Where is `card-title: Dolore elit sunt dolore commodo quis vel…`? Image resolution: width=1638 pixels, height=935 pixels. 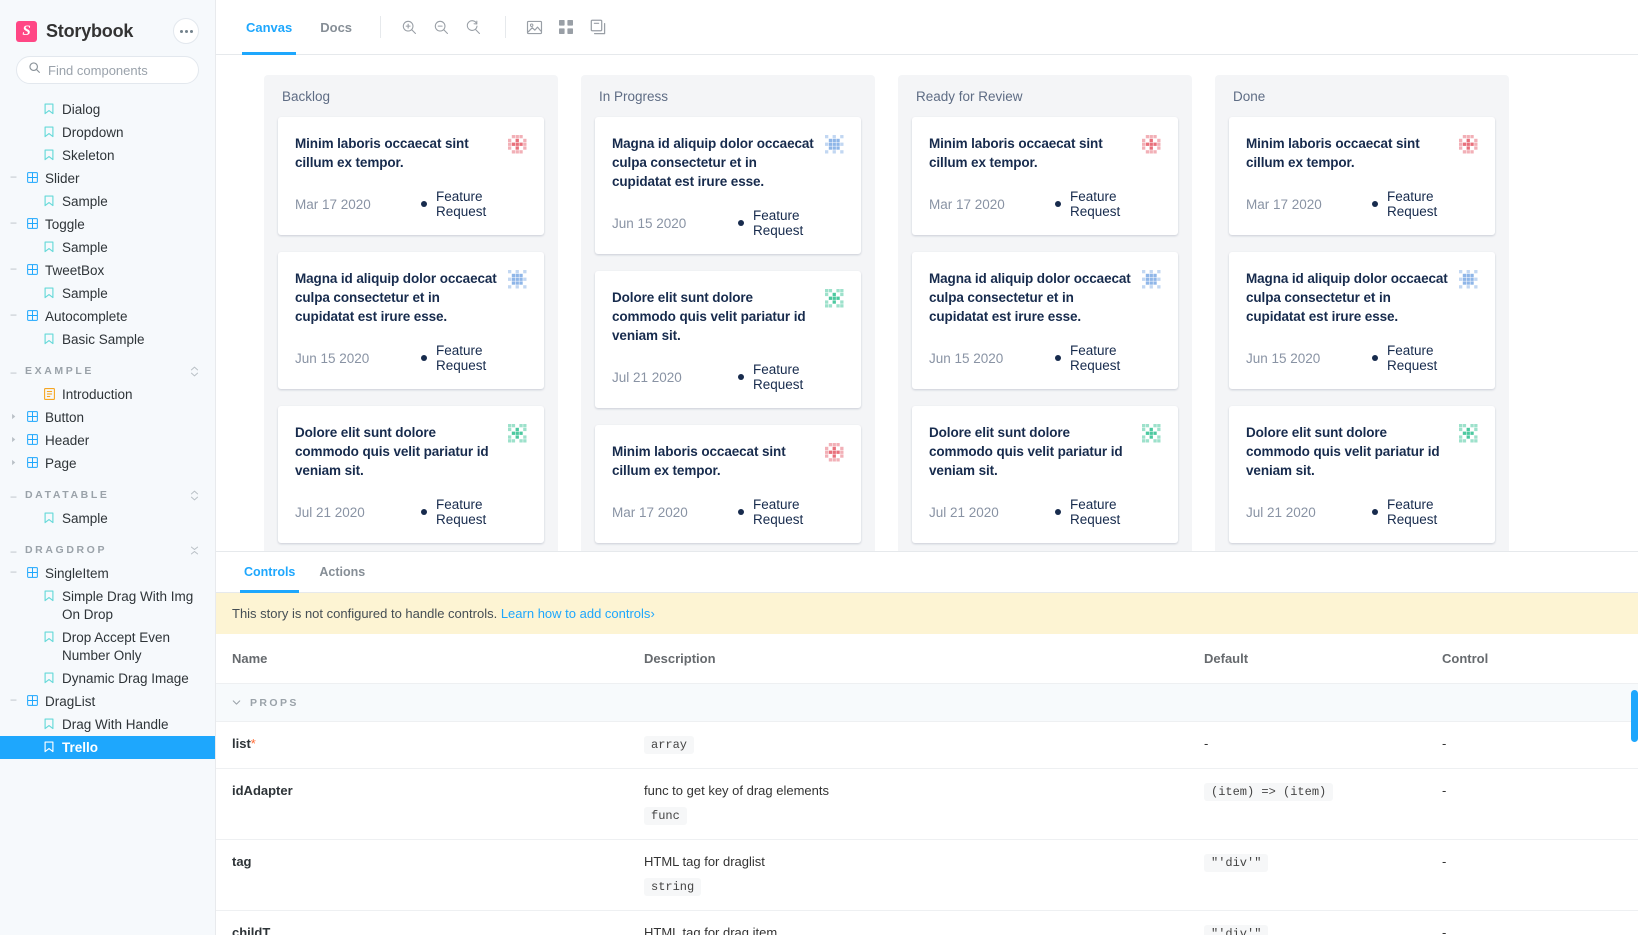
card-title: Dolore elit sunt dolore commodo quis vel… is located at coordinates (1343, 451).